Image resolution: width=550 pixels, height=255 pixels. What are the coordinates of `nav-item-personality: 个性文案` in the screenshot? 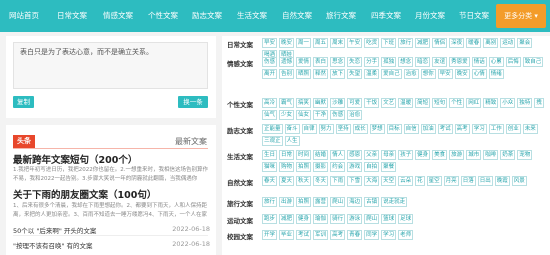 It's located at (163, 16).